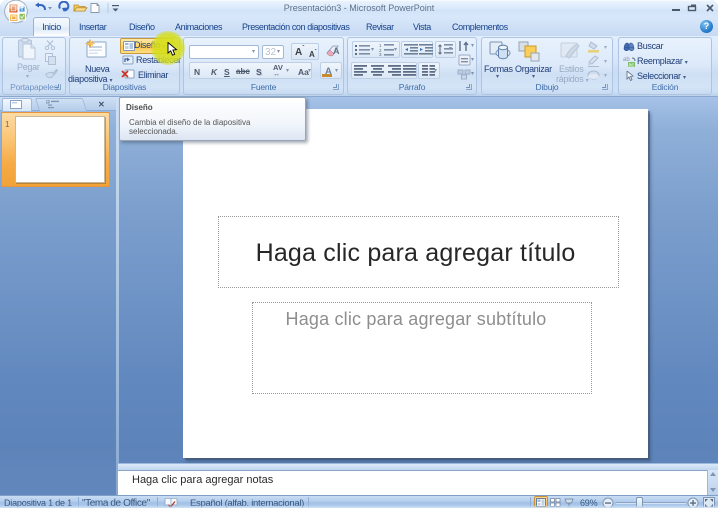 This screenshot has height=508, width=718. I want to click on svg-text: 3, so click(380, 54).